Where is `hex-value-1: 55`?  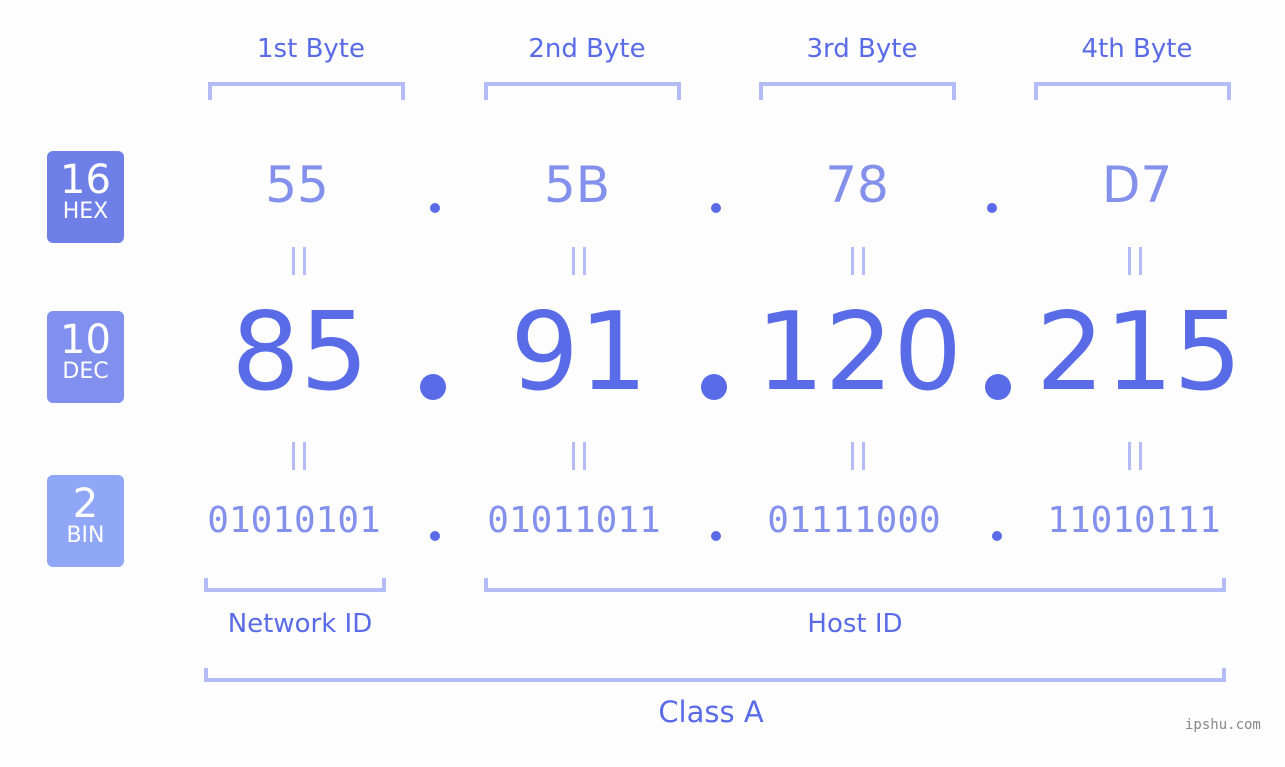
hex-value-1: 55 is located at coordinates (297, 185).